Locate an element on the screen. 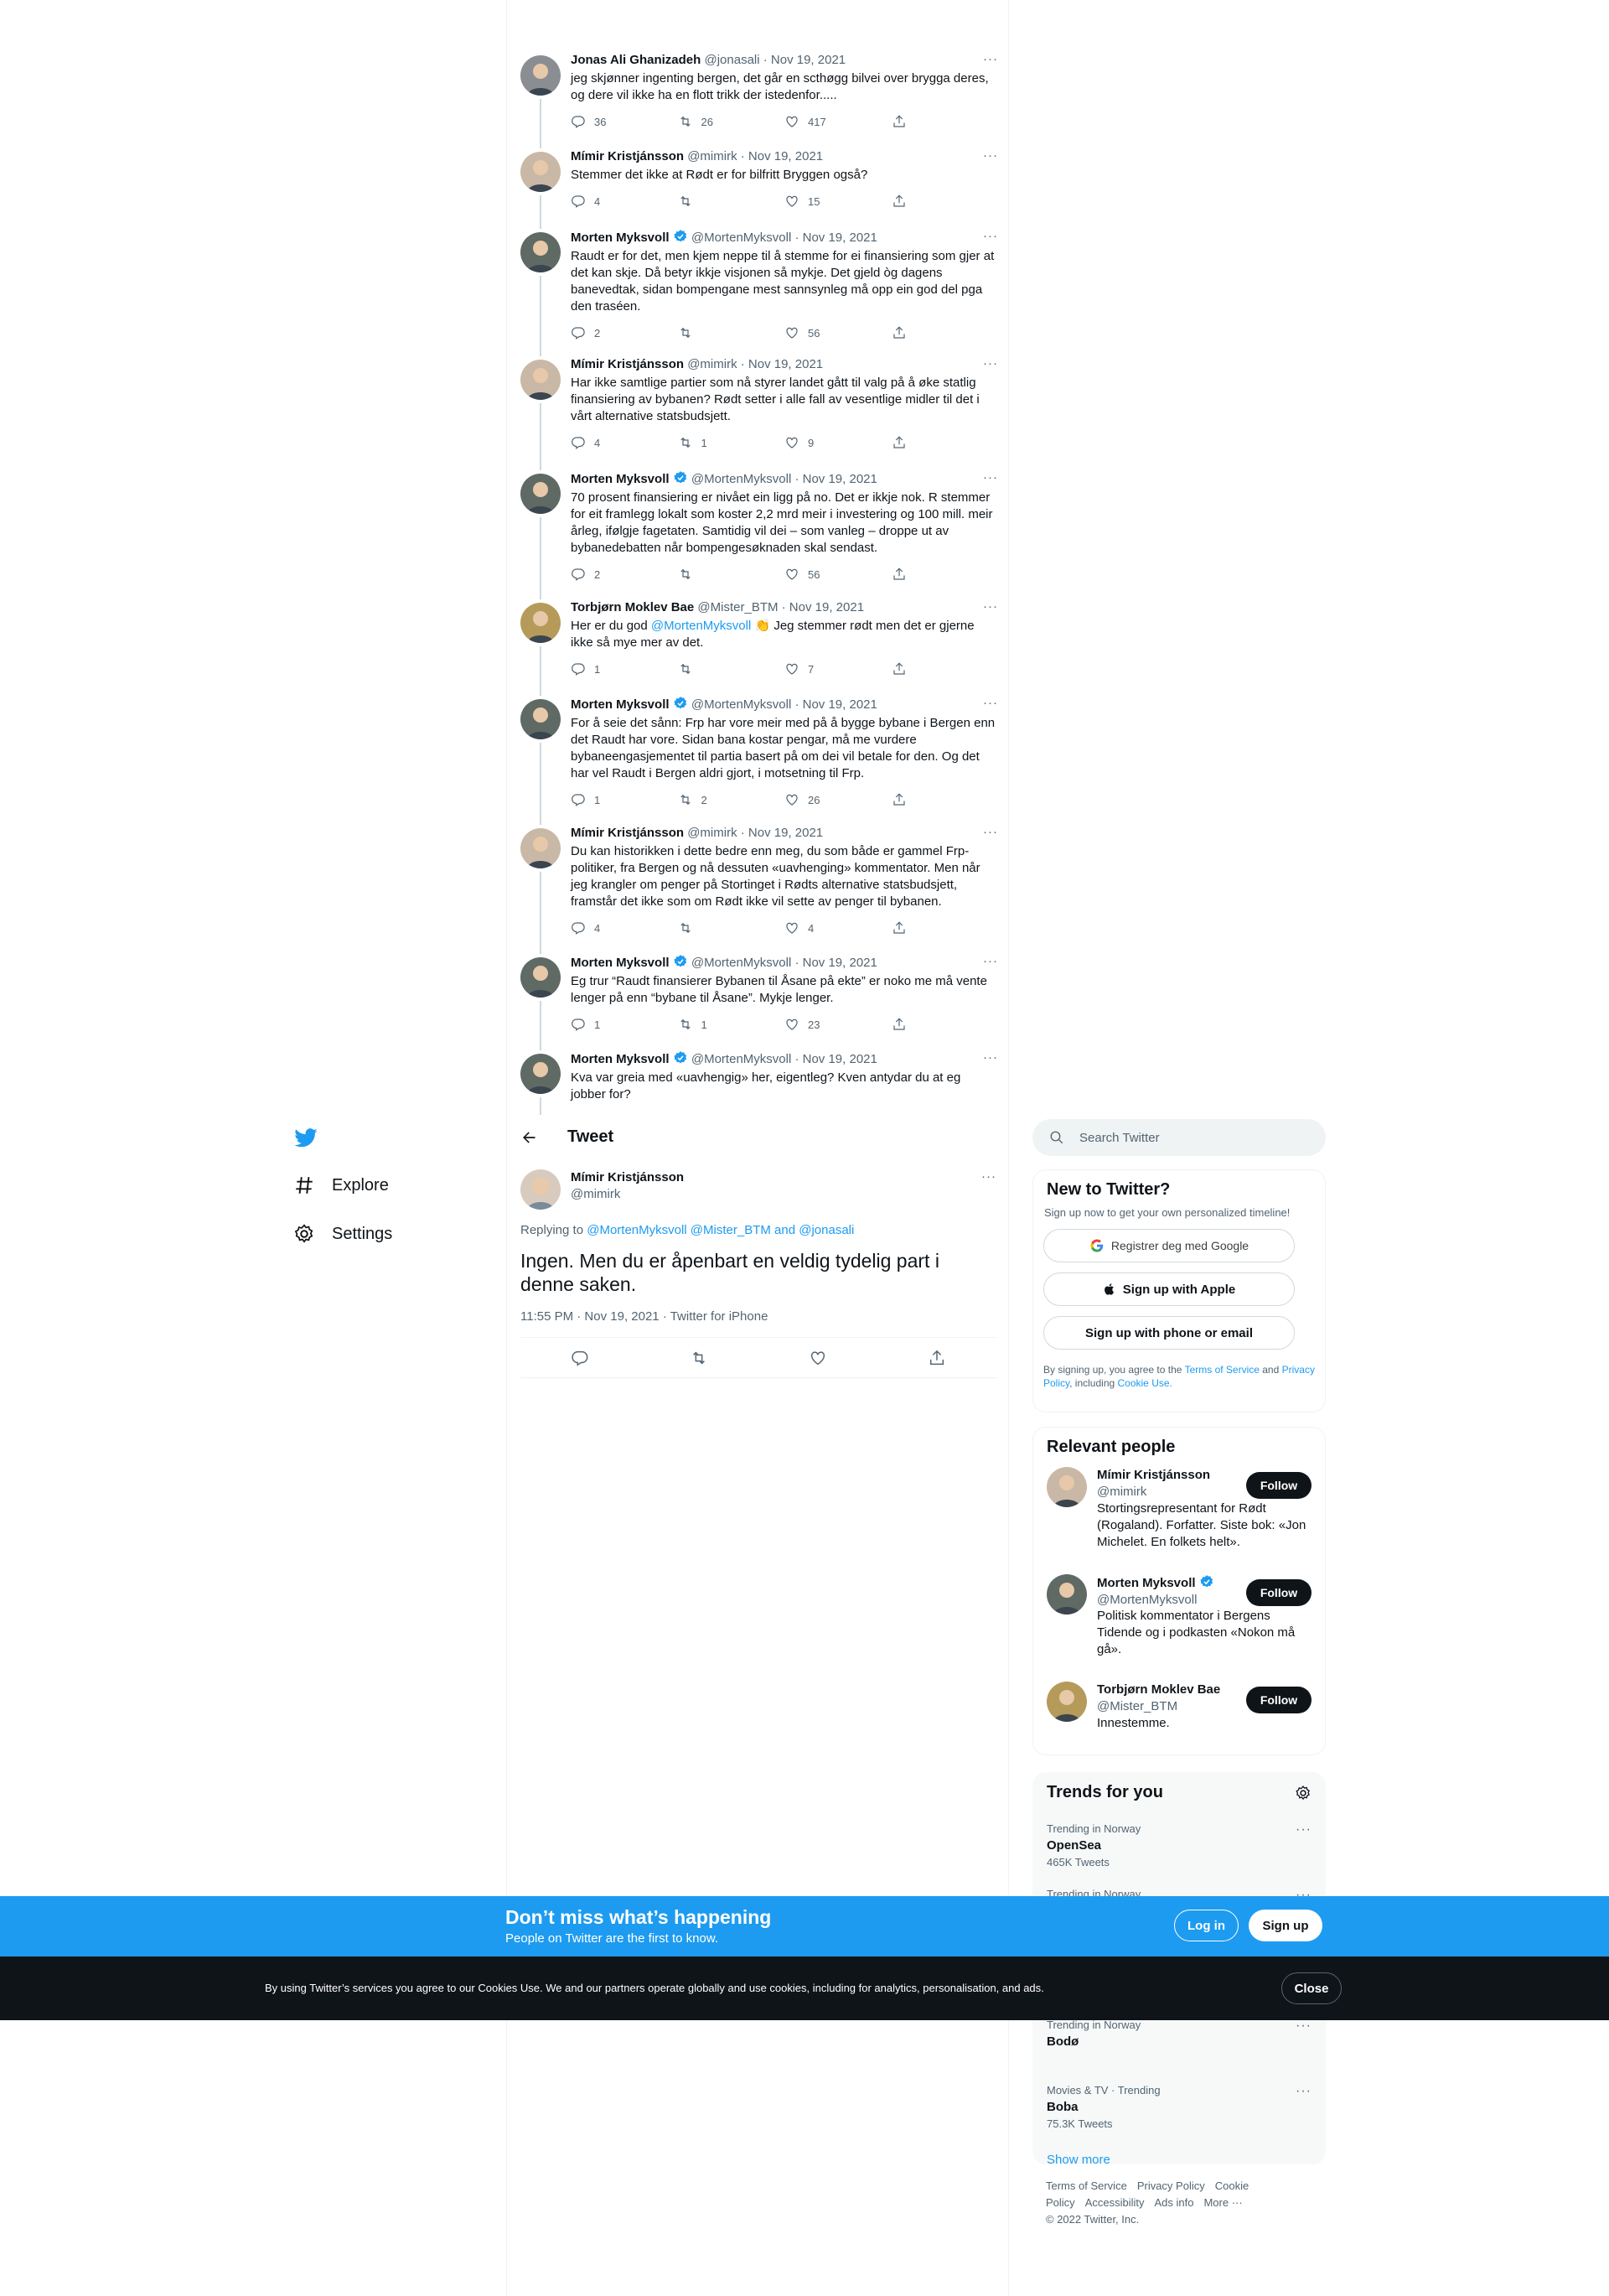 Image resolution: width=1609 pixels, height=2296 pixels. person-name: Torbjørn Moklev Bae is located at coordinates (1158, 1690).